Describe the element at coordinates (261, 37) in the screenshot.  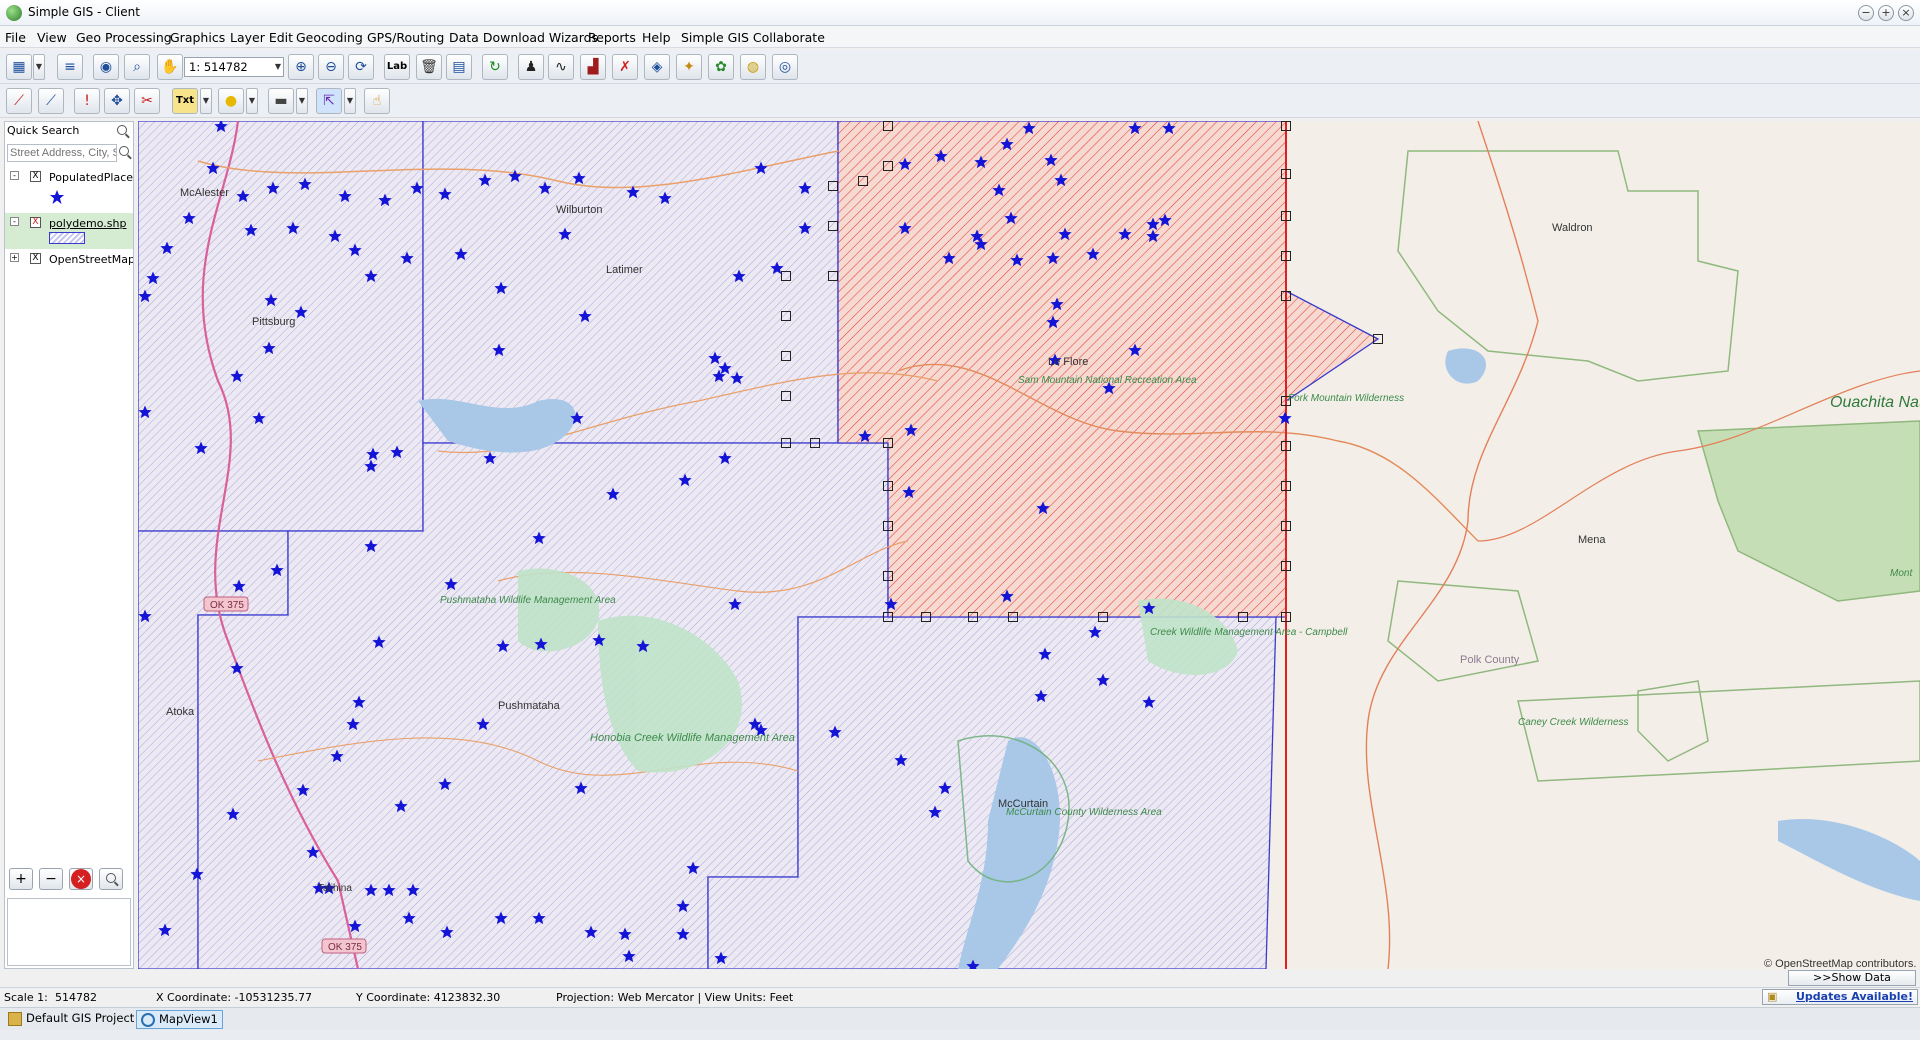
I see `menu-layer-edit: Layer Edit` at that location.